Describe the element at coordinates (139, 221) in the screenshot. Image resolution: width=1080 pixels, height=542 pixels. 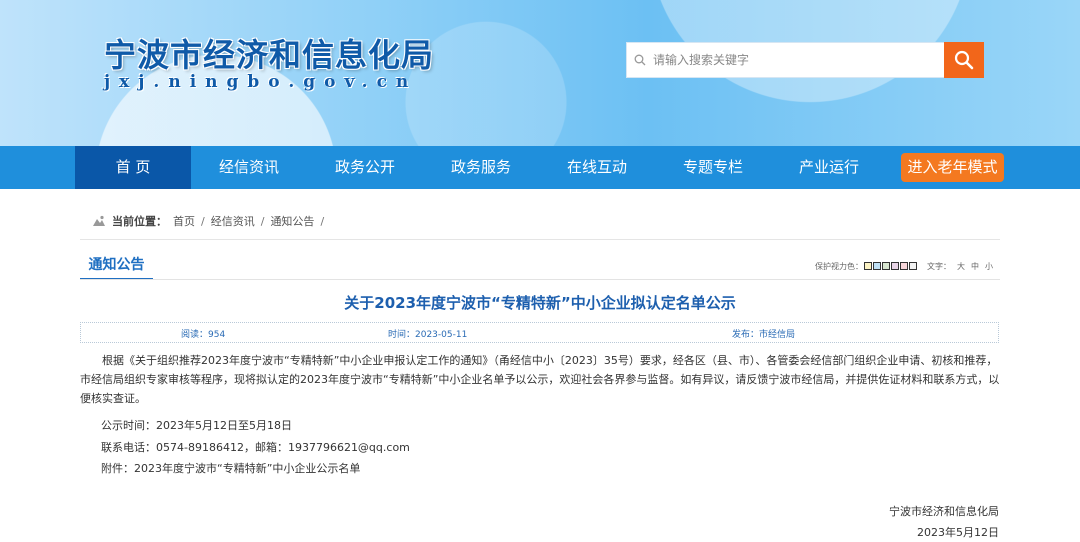
I see `breadcrumb-label: 当前位置：` at that location.